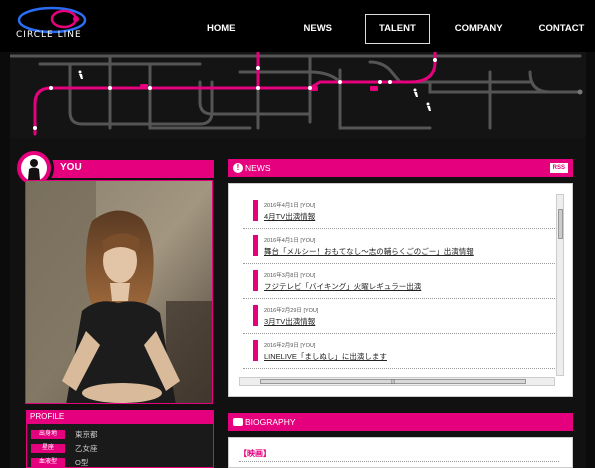 The image size is (595, 468). What do you see at coordinates (120, 417) in the screenshot?
I see `profile-heading: PROFILE` at bounding box center [120, 417].